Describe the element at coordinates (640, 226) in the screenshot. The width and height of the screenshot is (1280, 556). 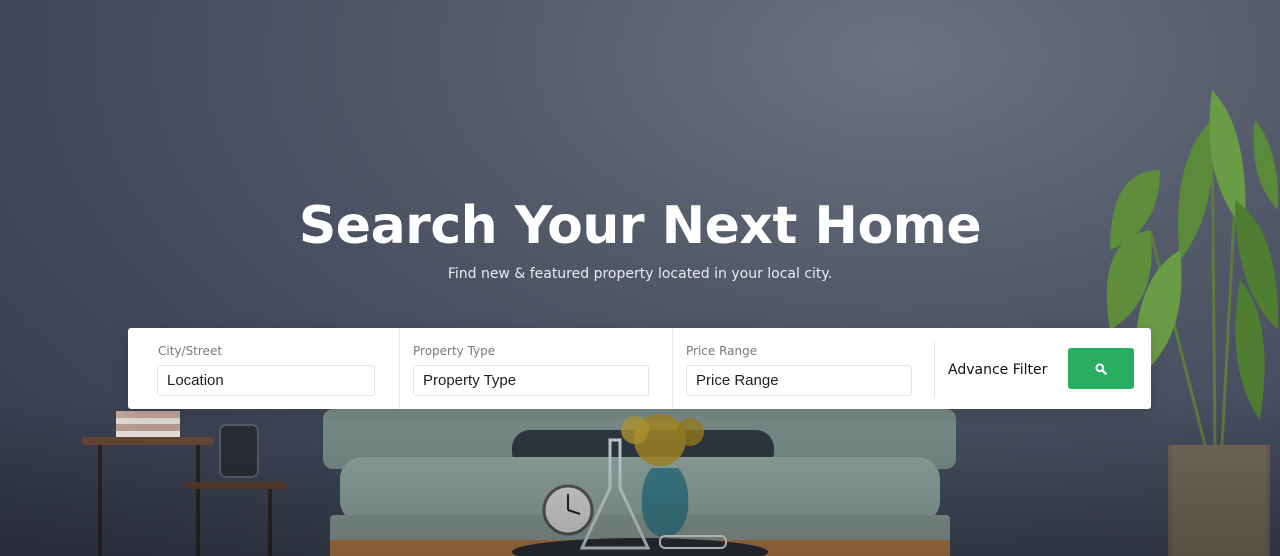
I see `hero-title: Search Your Next Home` at that location.